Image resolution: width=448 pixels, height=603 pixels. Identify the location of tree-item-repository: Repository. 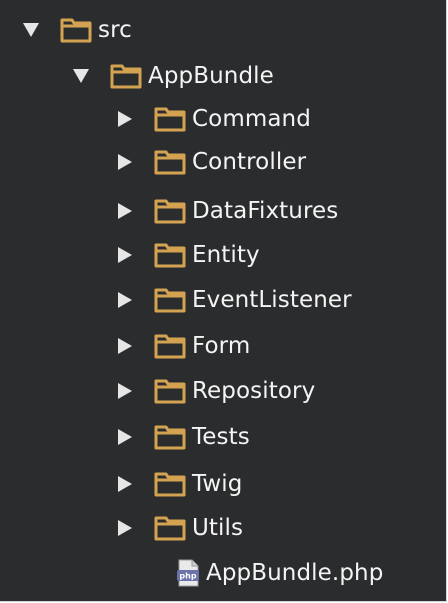
(213, 391).